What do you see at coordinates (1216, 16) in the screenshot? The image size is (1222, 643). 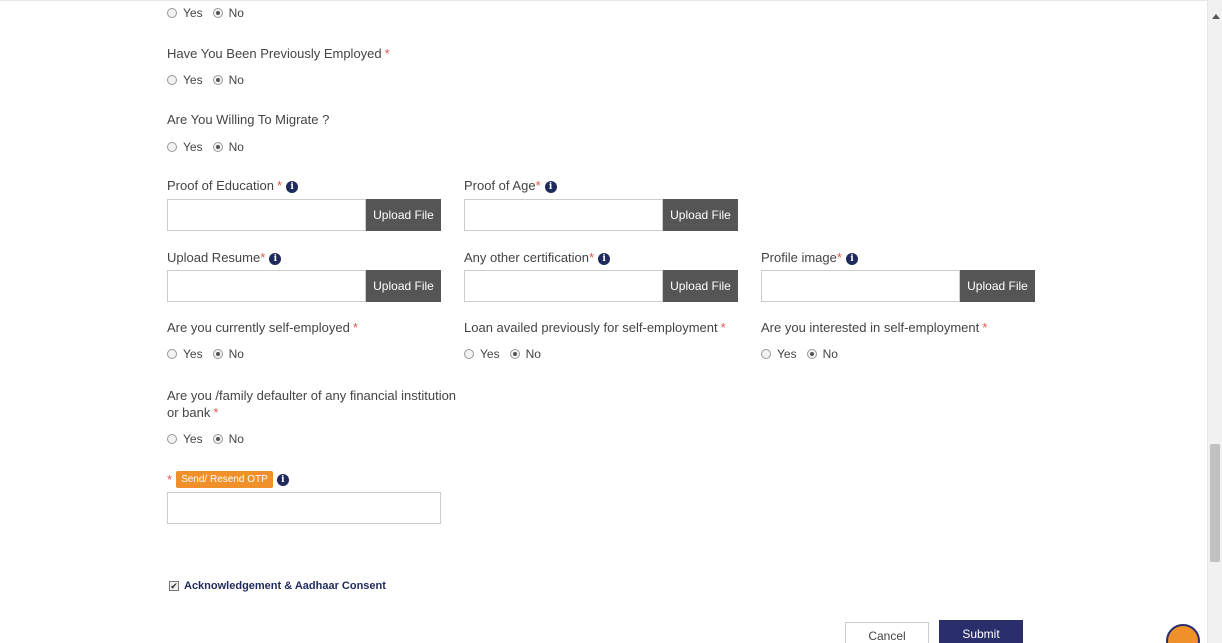 I see `scroll-up-arrow-icon` at bounding box center [1216, 16].